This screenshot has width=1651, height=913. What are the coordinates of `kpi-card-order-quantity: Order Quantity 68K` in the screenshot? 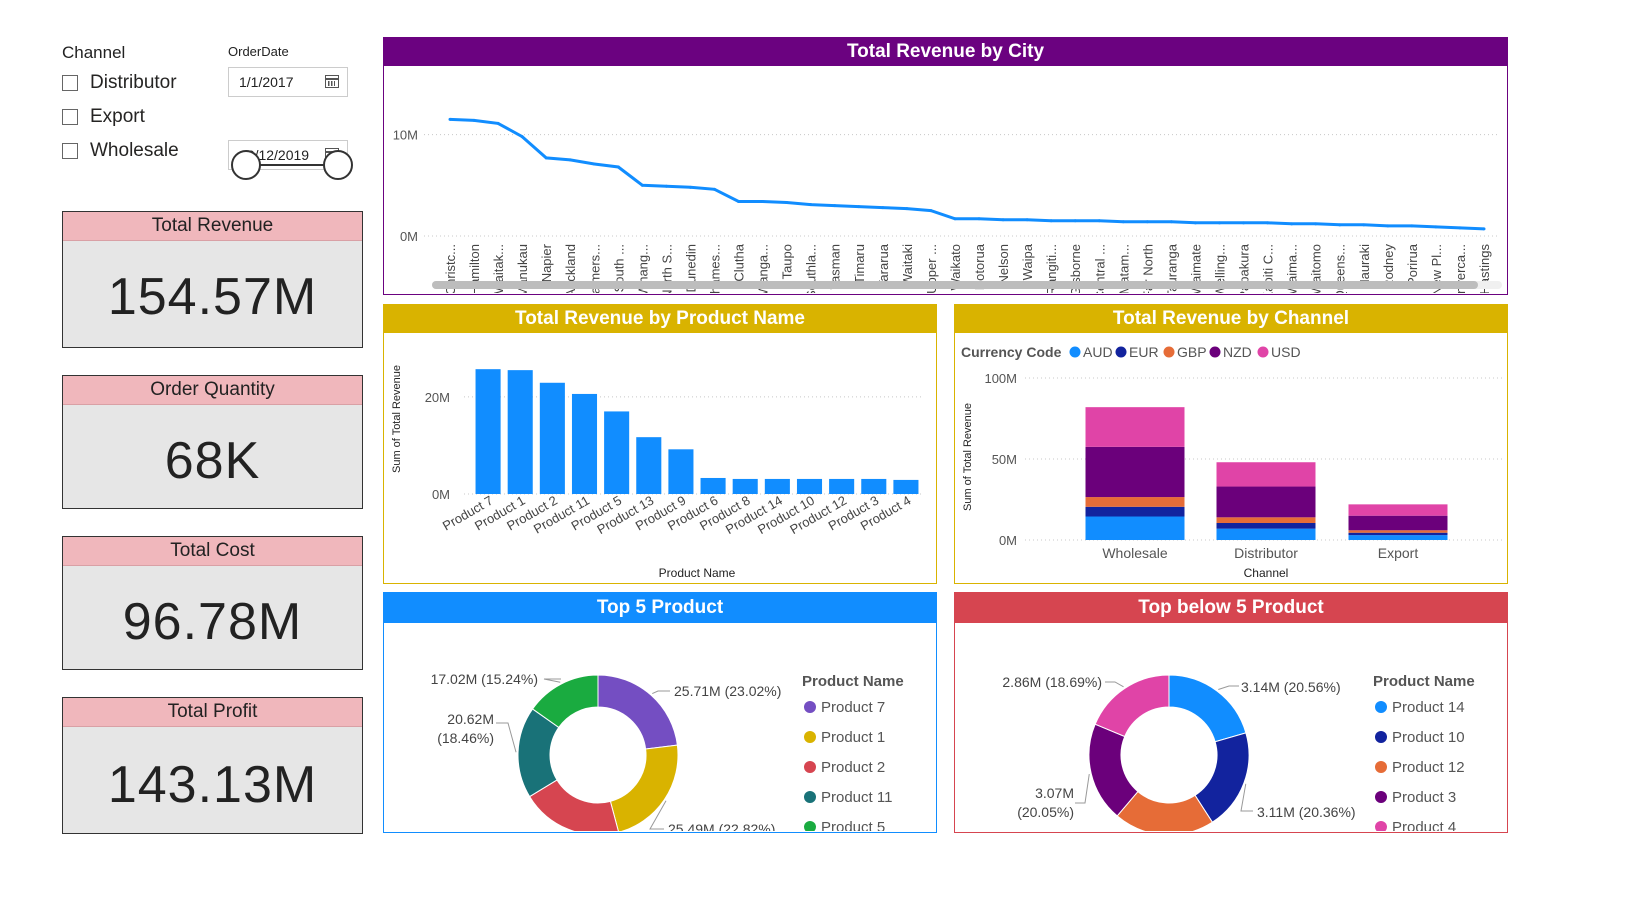 It's located at (212, 442).